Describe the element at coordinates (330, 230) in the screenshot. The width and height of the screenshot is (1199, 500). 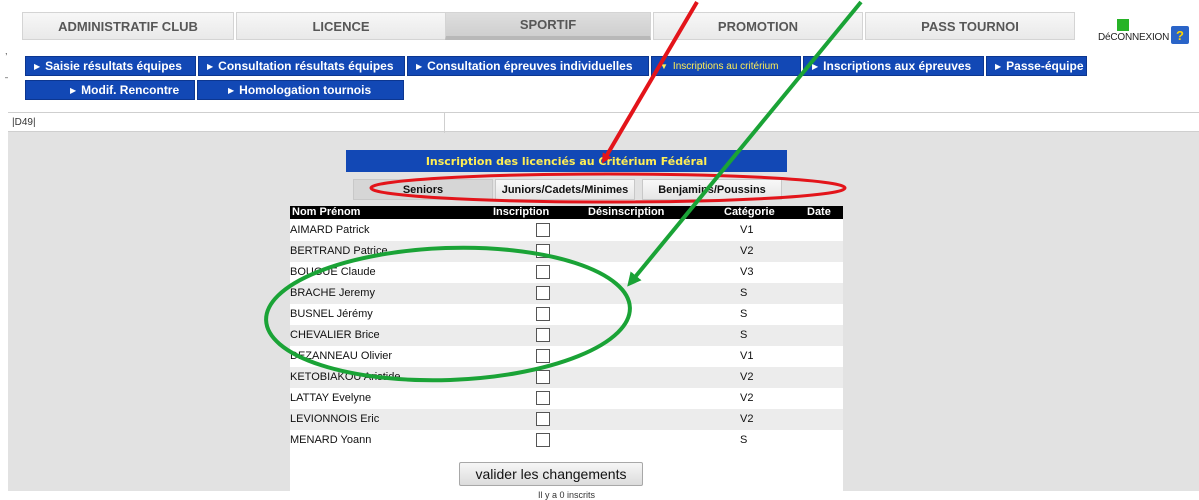
I see `player-name: AIMARD Patrick` at that location.